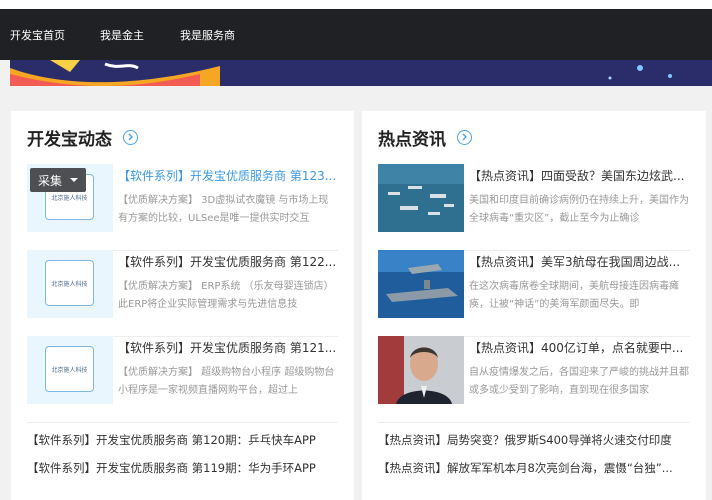 The image size is (712, 500). Describe the element at coordinates (421, 198) in the screenshot. I see `fleet-photo` at that location.